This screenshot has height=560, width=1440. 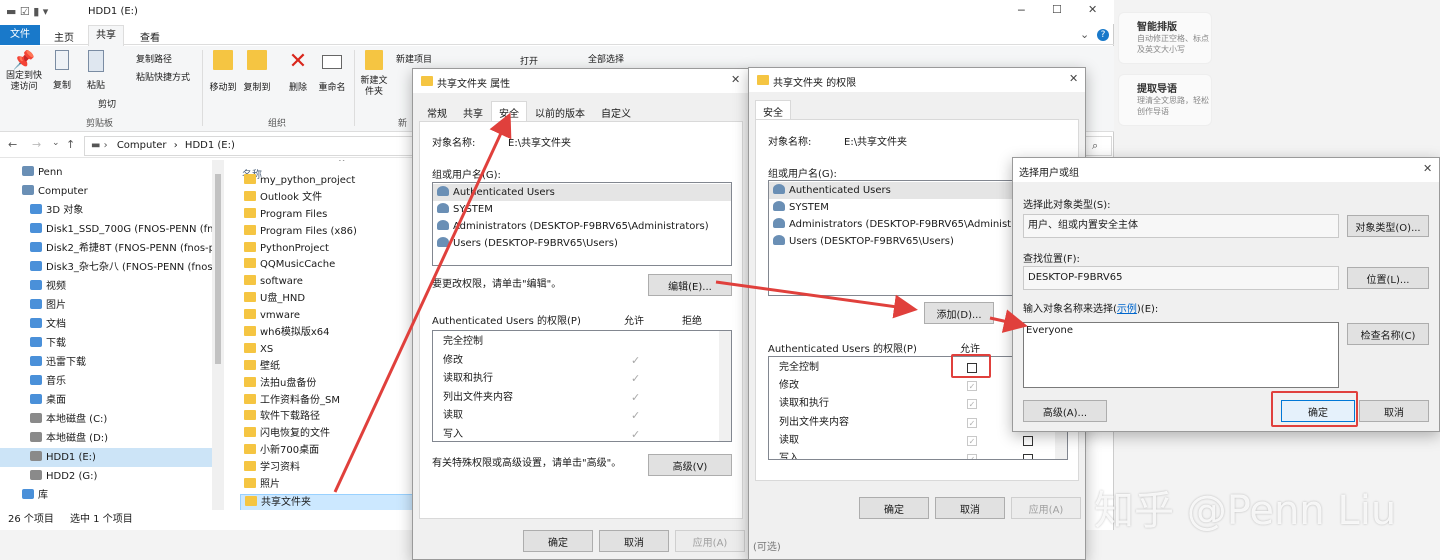 What do you see at coordinates (422, 302) in the screenshot?
I see `arrow-to-security-tab` at bounding box center [422, 302].